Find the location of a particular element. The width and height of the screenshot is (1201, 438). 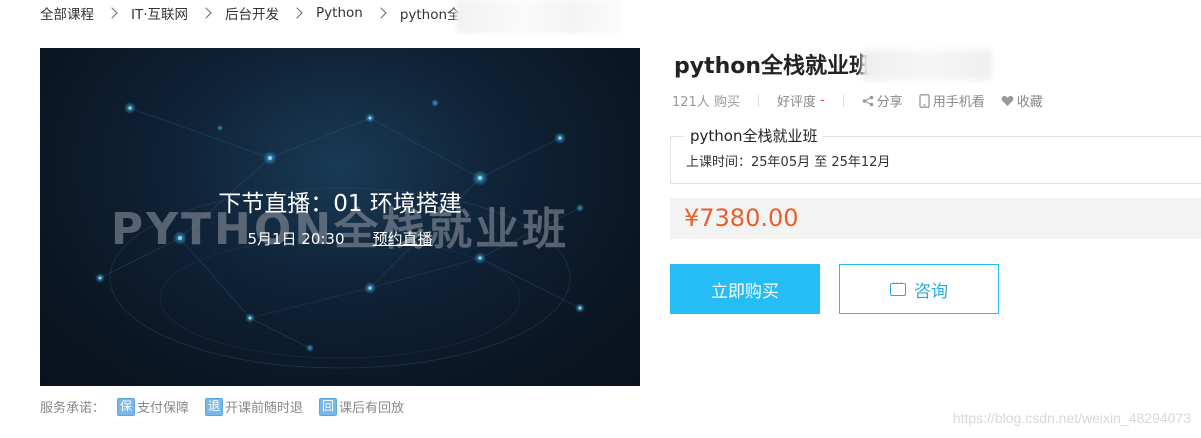

share-button: 分享 is located at coordinates (882, 100).